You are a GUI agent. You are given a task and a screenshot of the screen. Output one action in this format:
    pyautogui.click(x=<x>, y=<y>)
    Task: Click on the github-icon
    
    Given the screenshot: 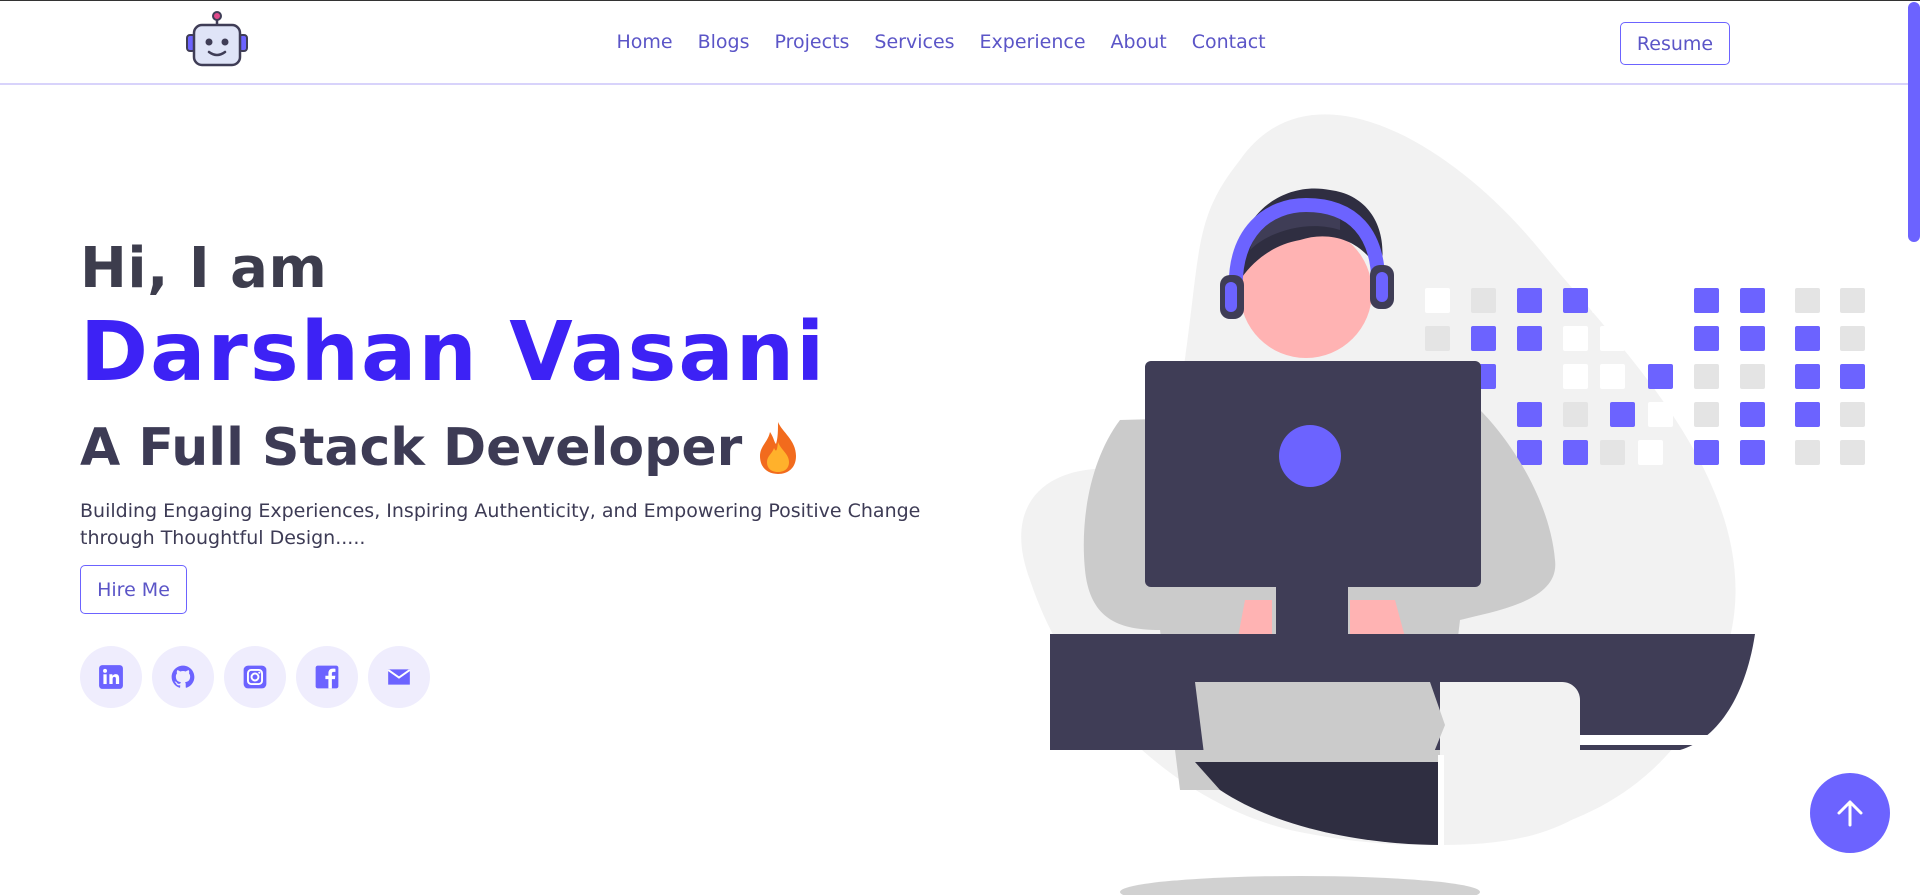 What is the action you would take?
    pyautogui.click(x=183, y=676)
    